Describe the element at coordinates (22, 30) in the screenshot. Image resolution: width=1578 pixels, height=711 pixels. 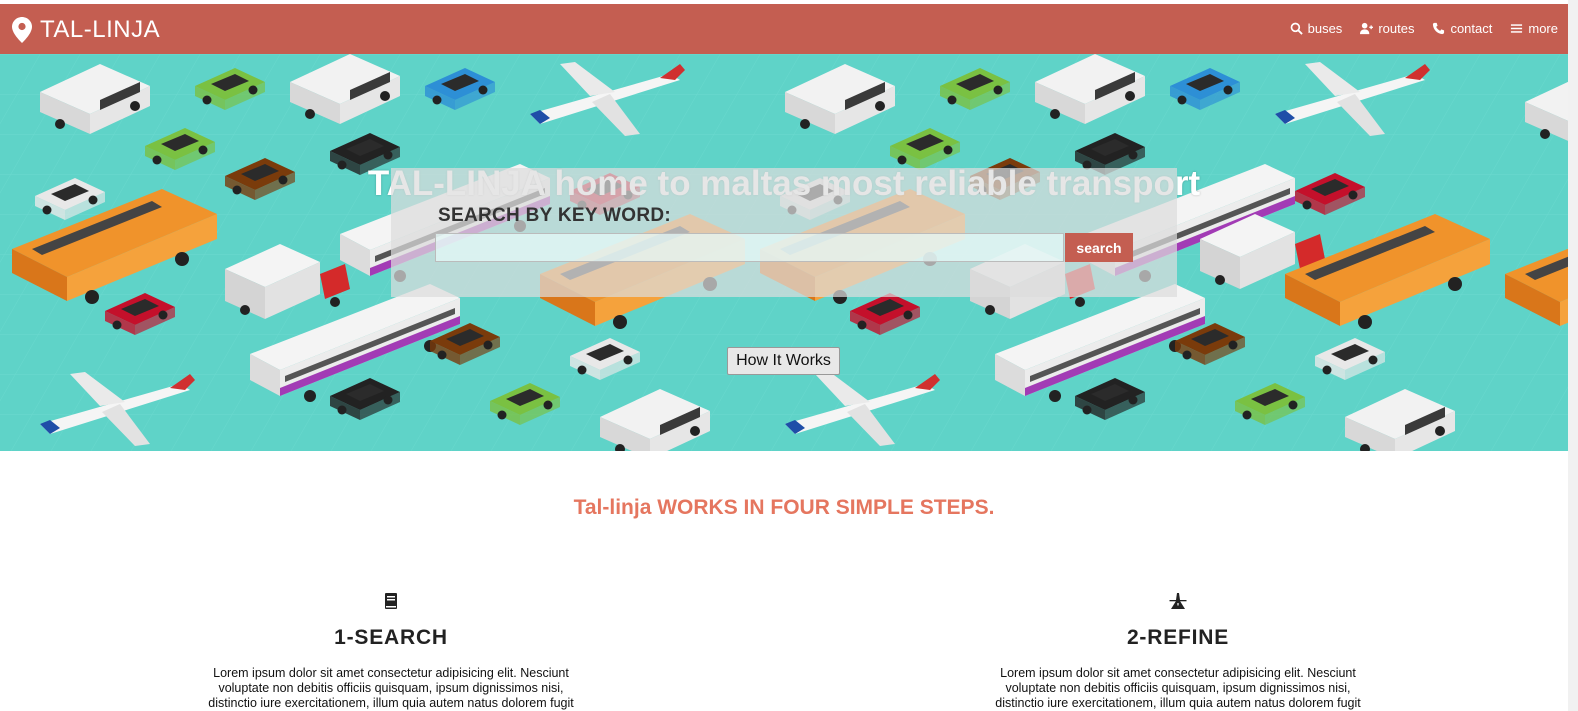
I see `location-pin-icon` at that location.